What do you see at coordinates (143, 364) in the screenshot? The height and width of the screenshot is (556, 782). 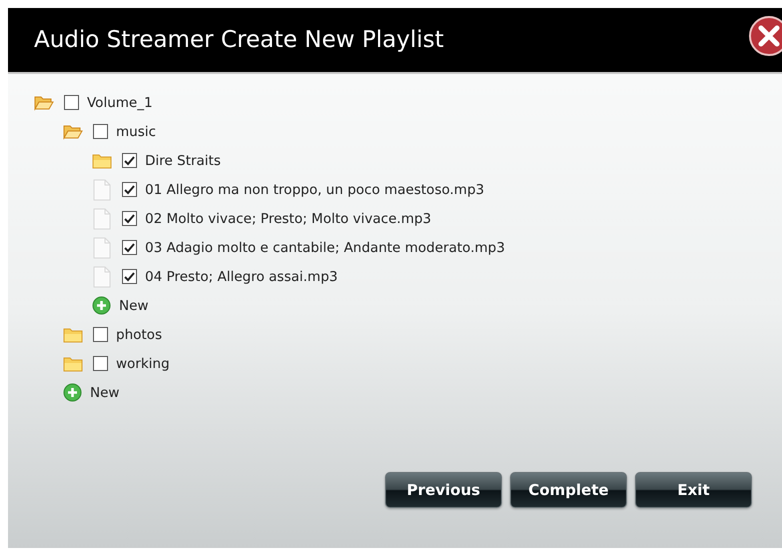 I see `tree-item-label: working` at bounding box center [143, 364].